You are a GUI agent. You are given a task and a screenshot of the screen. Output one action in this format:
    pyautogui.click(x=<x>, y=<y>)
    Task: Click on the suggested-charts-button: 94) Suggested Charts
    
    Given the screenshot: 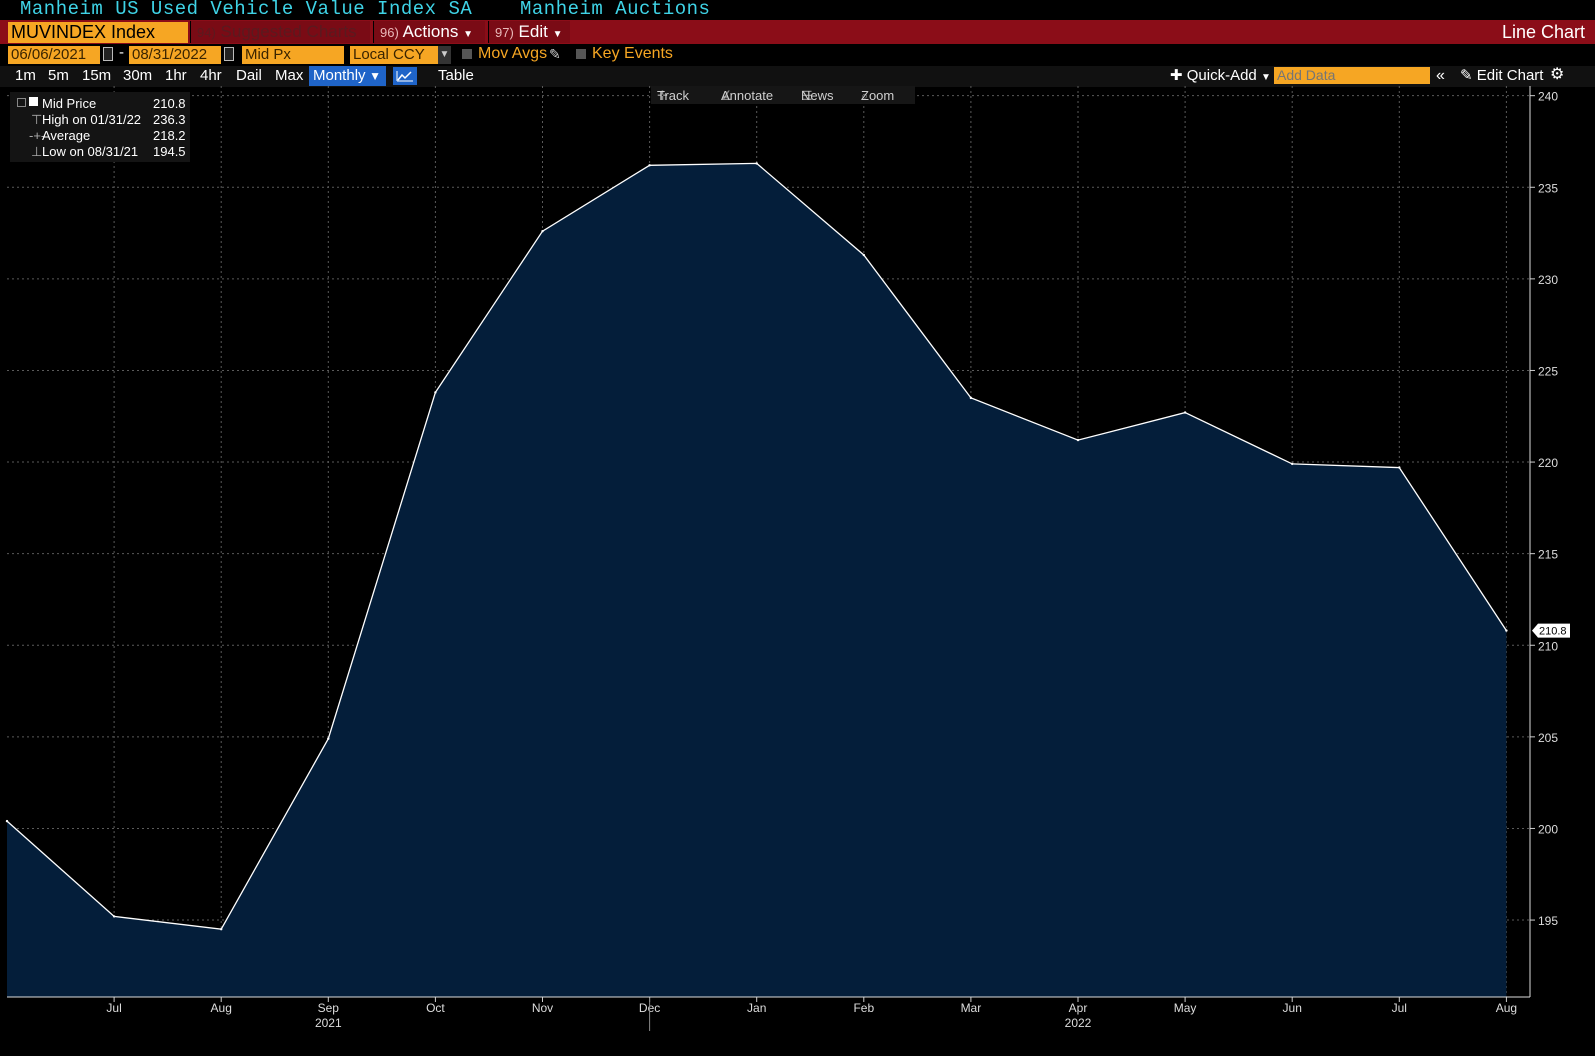 What is the action you would take?
    pyautogui.click(x=280, y=32)
    